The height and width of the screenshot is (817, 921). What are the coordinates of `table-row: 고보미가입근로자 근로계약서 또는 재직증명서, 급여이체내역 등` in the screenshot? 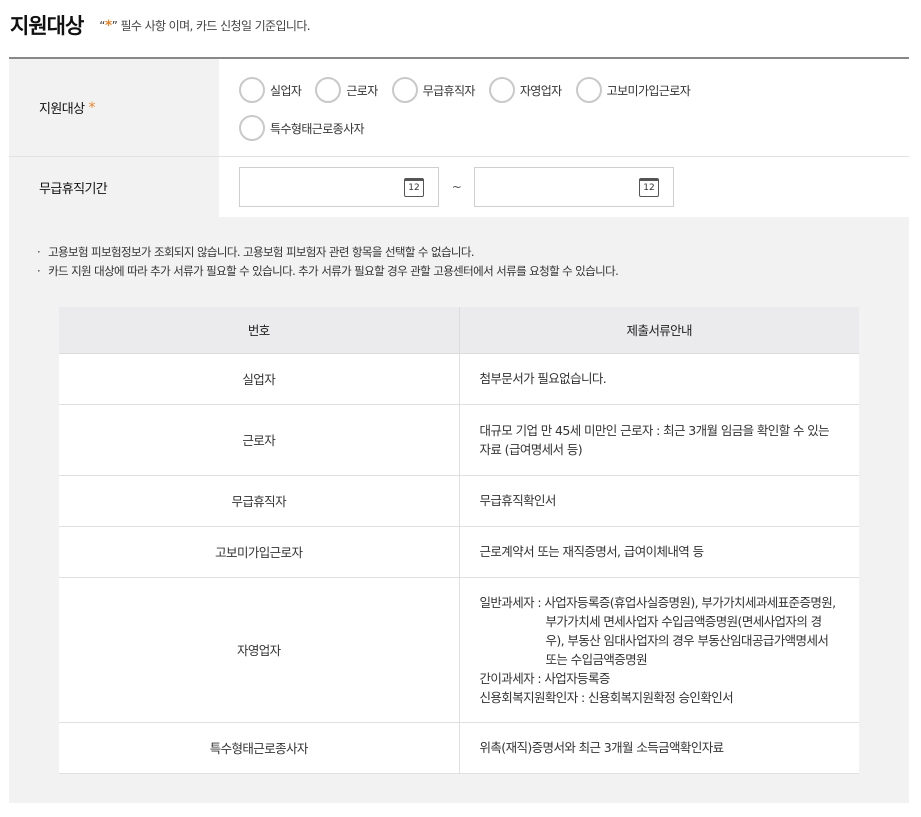 It's located at (459, 552).